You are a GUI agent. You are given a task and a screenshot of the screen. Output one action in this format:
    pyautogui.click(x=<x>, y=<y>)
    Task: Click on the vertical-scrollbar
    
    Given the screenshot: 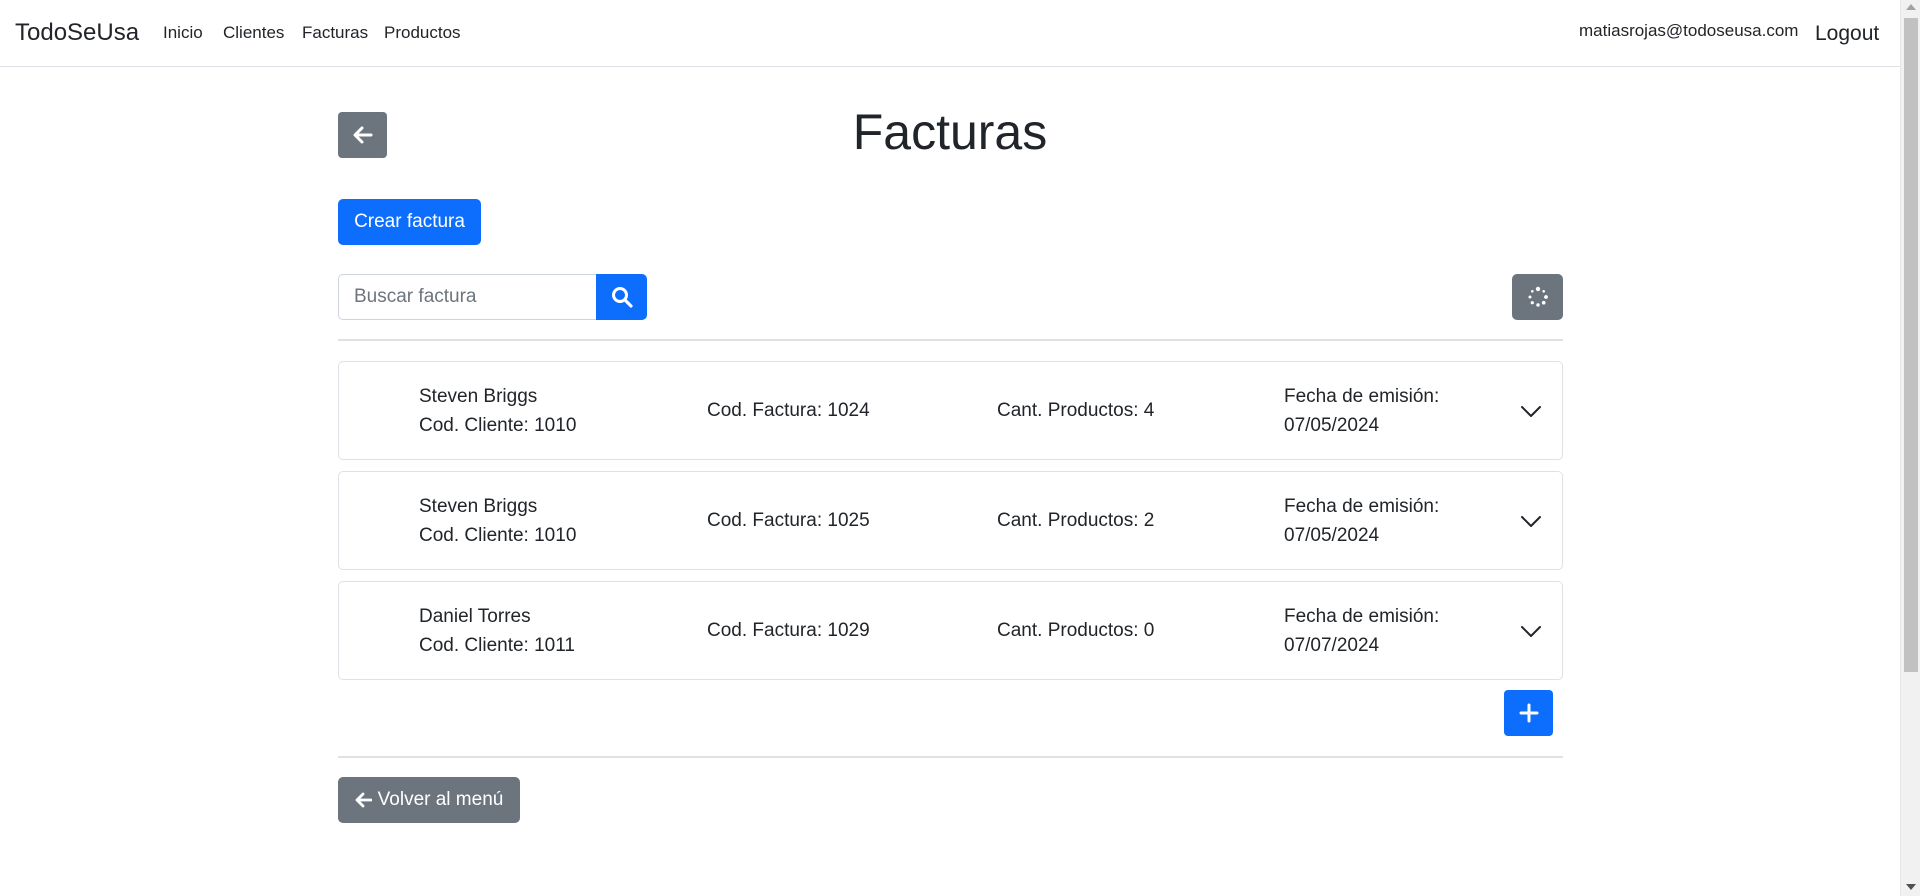 What is the action you would take?
    pyautogui.click(x=1910, y=448)
    